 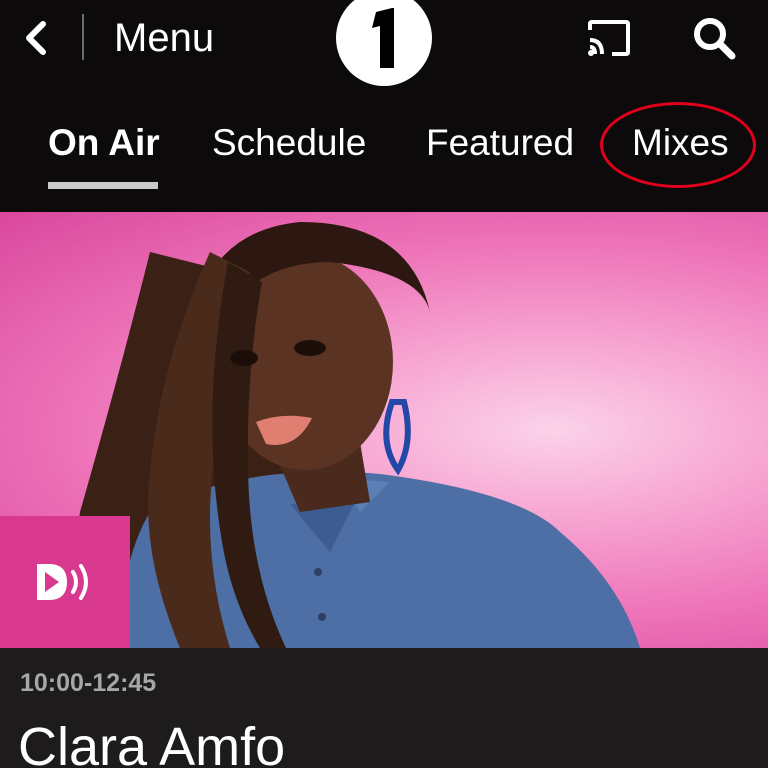 What do you see at coordinates (83, 37) in the screenshot?
I see `header-divider` at bounding box center [83, 37].